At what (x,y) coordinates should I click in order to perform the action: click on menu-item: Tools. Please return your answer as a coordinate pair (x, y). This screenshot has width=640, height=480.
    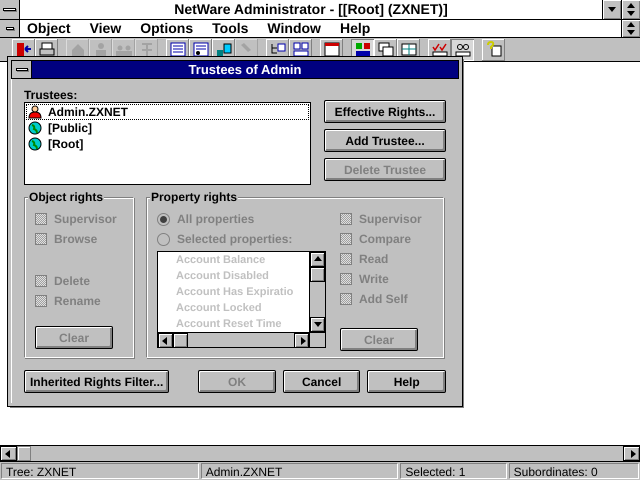
    Looking at the image, I should click on (232, 28).